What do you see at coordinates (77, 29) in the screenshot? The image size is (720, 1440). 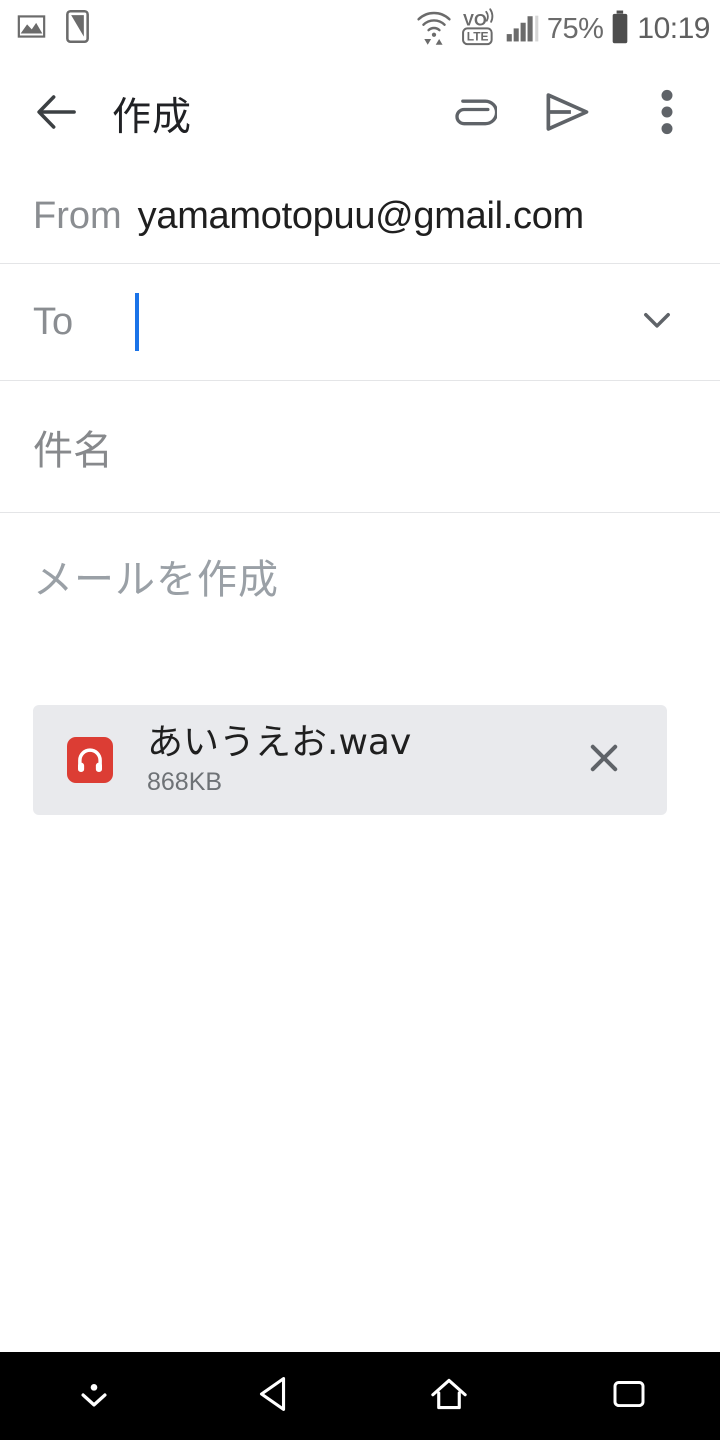 I see `device-phone-icon` at bounding box center [77, 29].